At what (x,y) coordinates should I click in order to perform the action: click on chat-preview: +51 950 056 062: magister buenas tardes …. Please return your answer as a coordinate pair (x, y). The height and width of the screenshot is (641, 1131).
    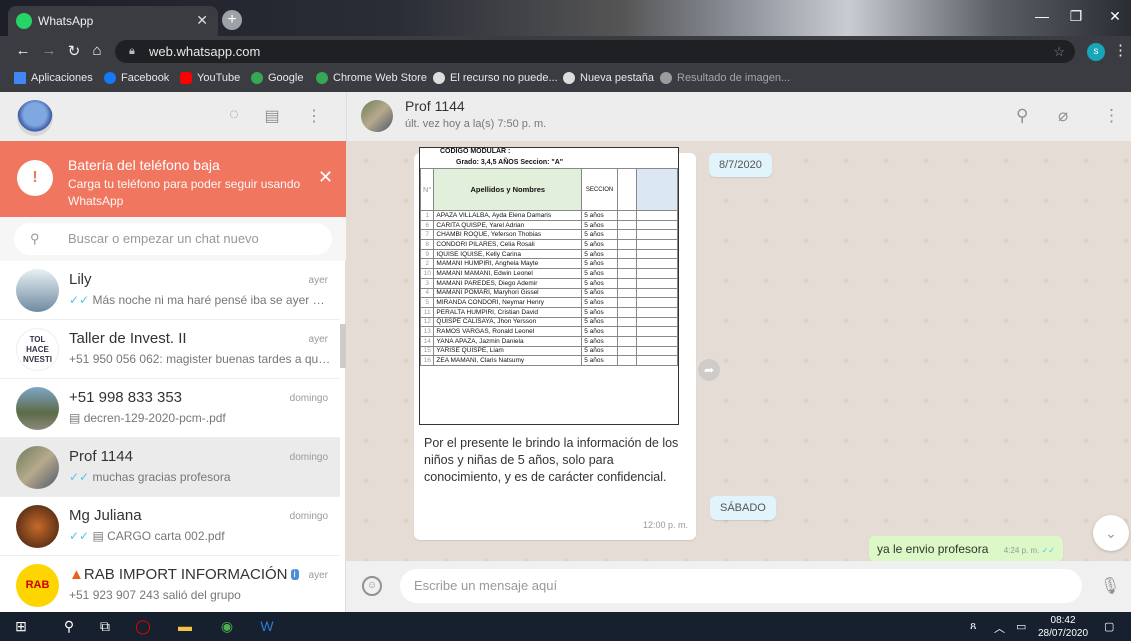
    Looking at the image, I should click on (200, 359).